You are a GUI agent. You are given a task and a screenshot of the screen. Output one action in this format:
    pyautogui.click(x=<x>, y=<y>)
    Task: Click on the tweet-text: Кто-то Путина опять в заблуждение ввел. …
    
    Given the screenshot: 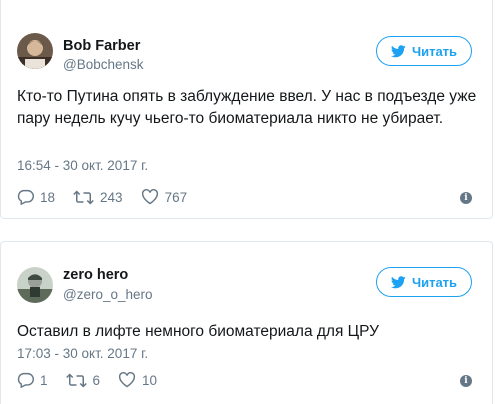 What is the action you would take?
    pyautogui.click(x=247, y=107)
    